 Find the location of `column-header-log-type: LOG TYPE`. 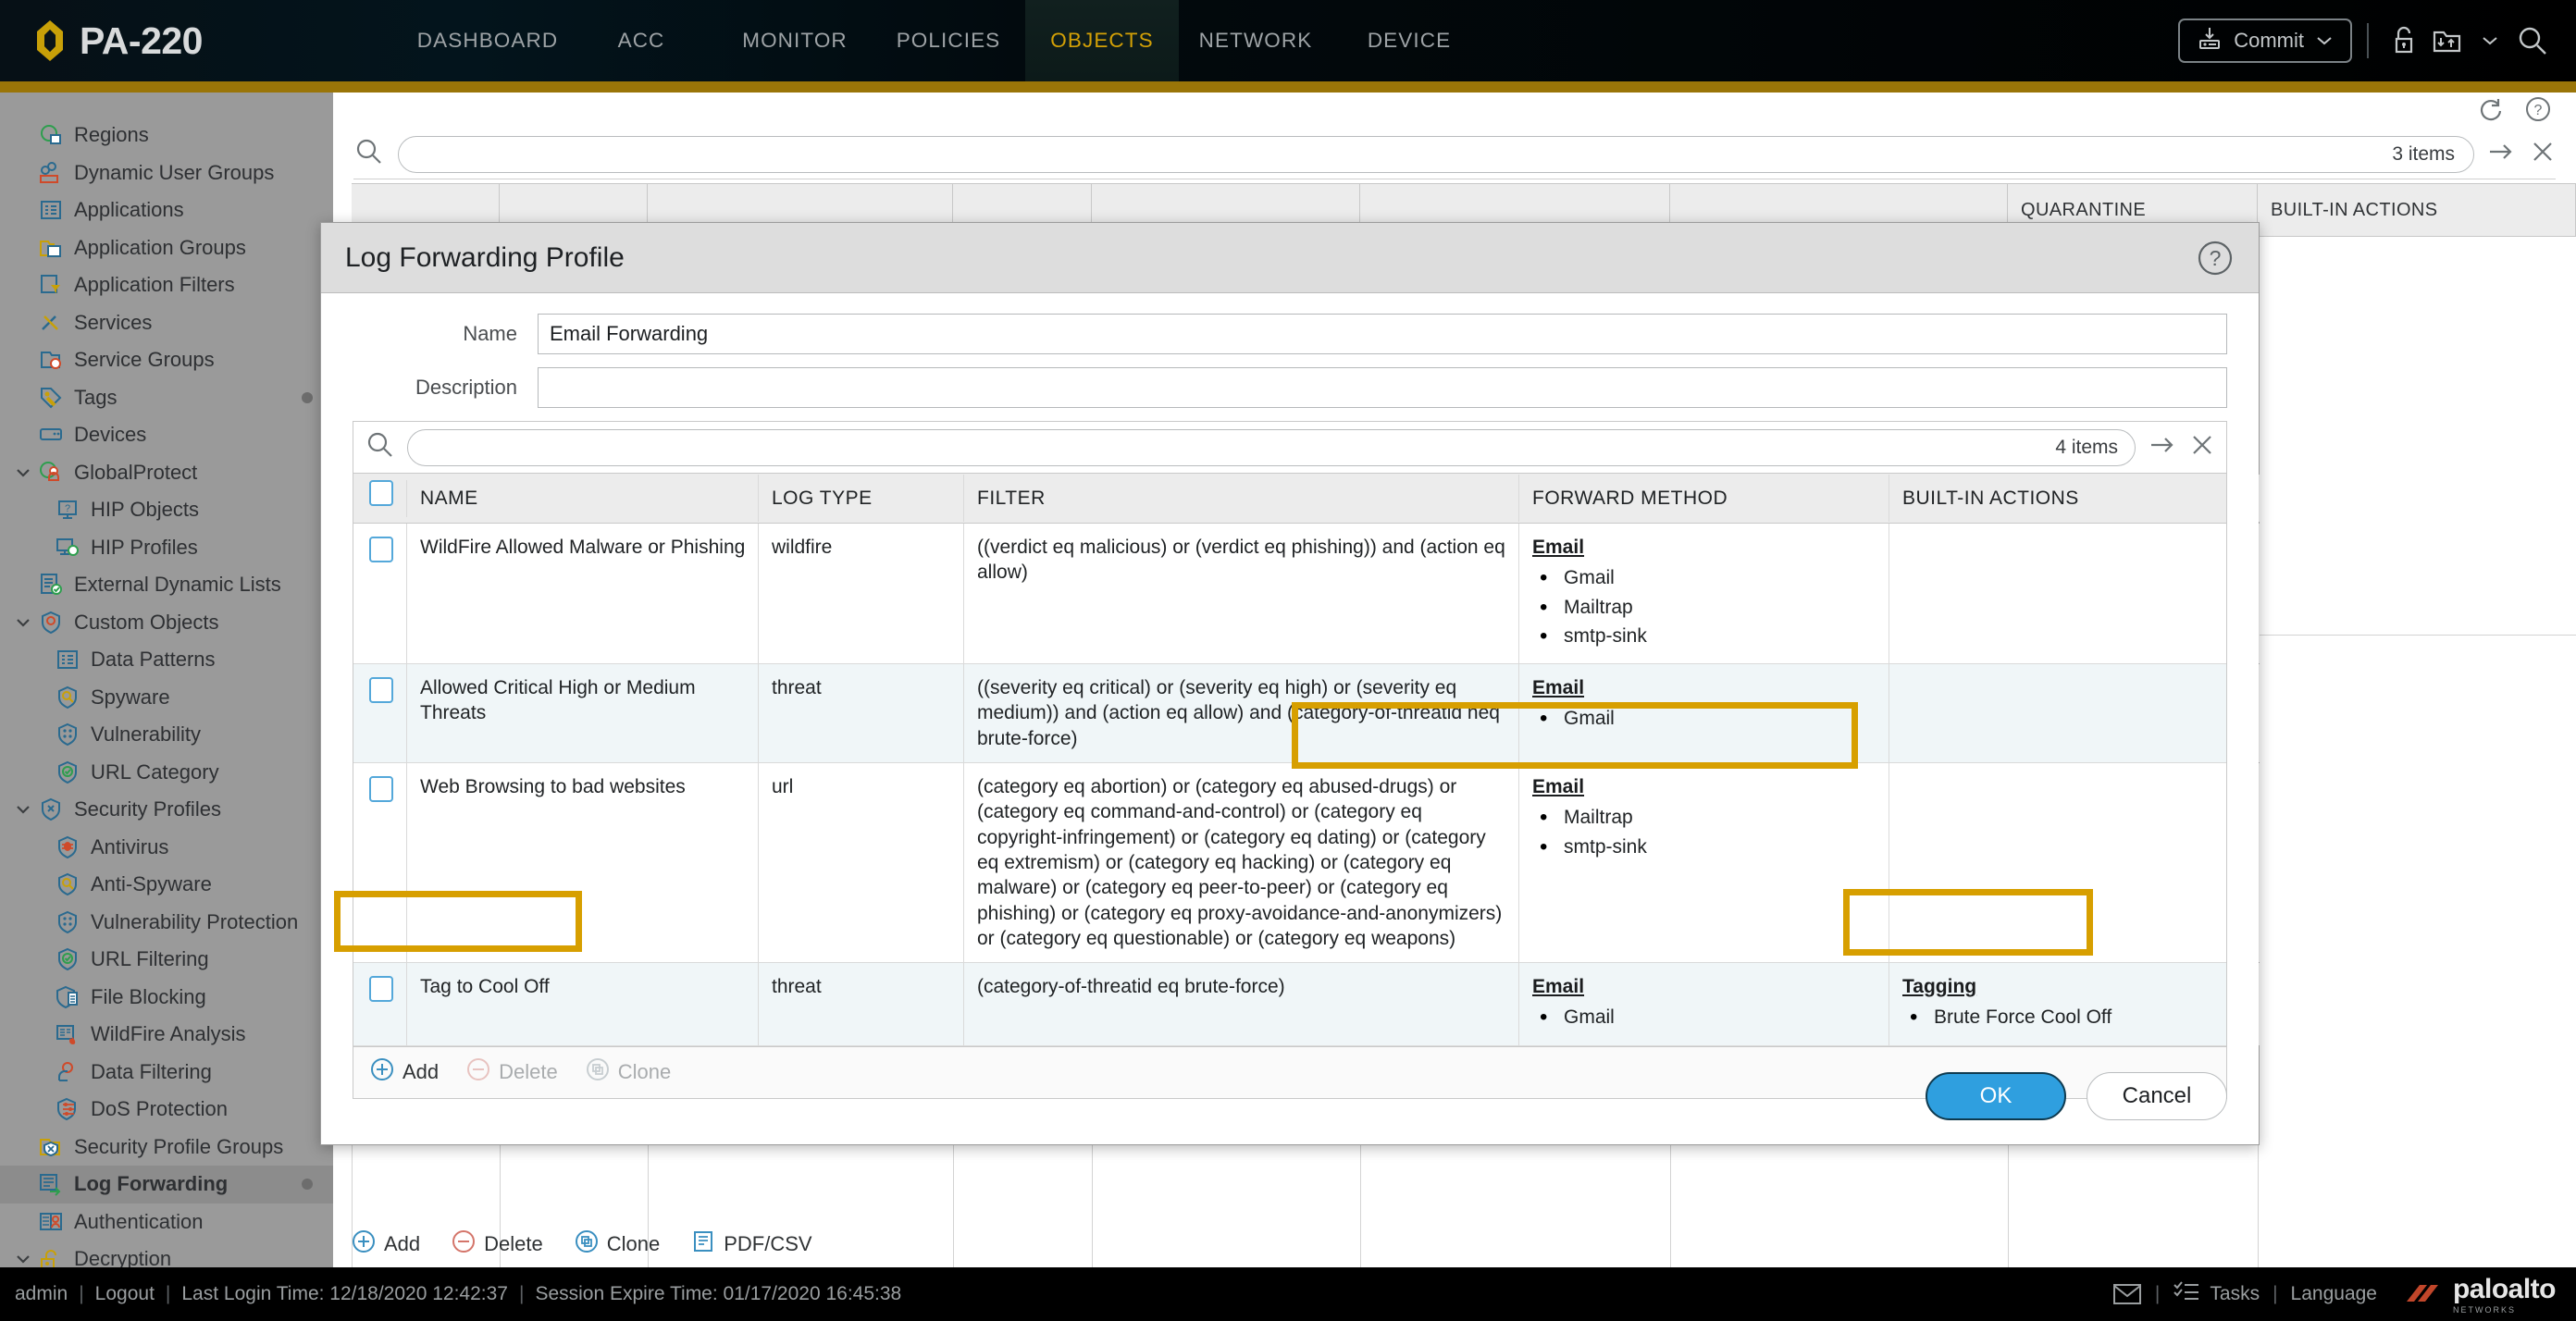

column-header-log-type: LOG TYPE is located at coordinates (862, 499).